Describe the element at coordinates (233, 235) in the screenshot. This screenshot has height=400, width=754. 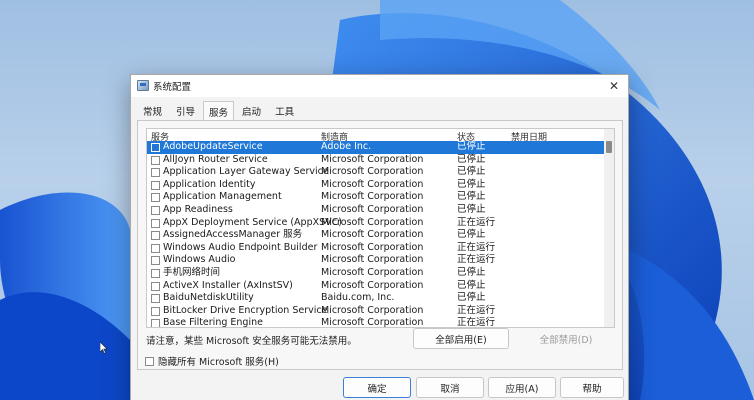
I see `service-name: AssignedAccessManager 服务` at that location.